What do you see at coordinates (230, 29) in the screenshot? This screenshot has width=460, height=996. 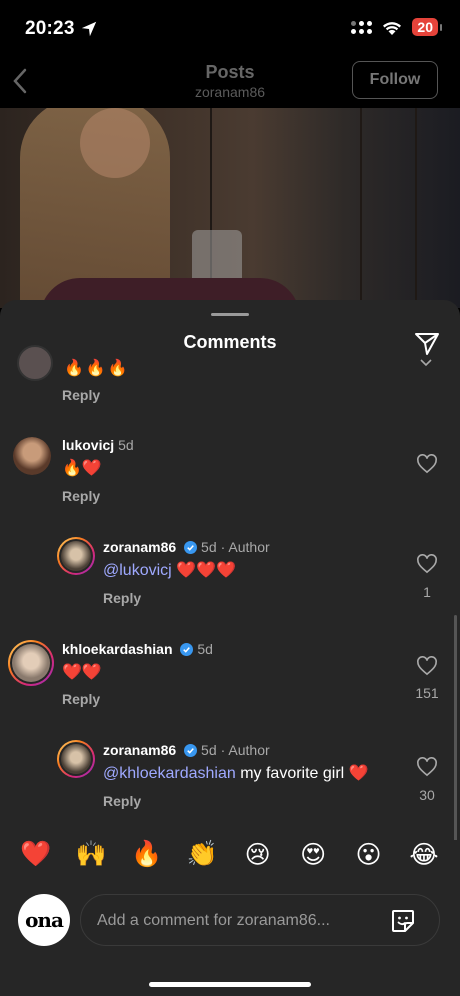 I see `status-bar: 20:23 20` at bounding box center [230, 29].